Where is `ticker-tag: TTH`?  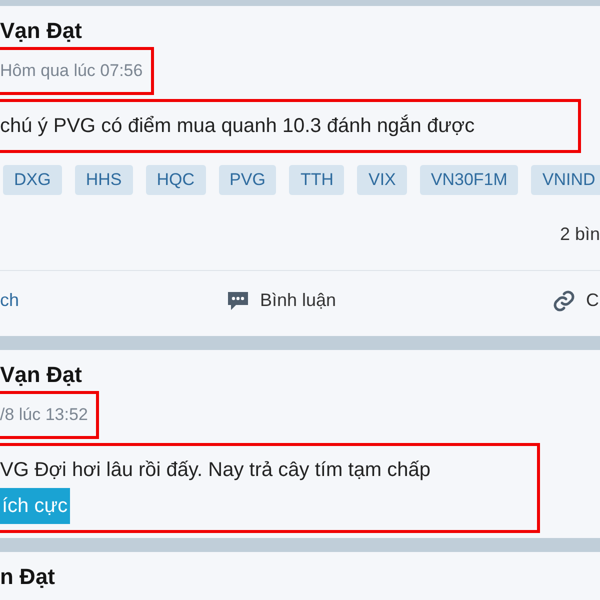
ticker-tag: TTH is located at coordinates (316, 179).